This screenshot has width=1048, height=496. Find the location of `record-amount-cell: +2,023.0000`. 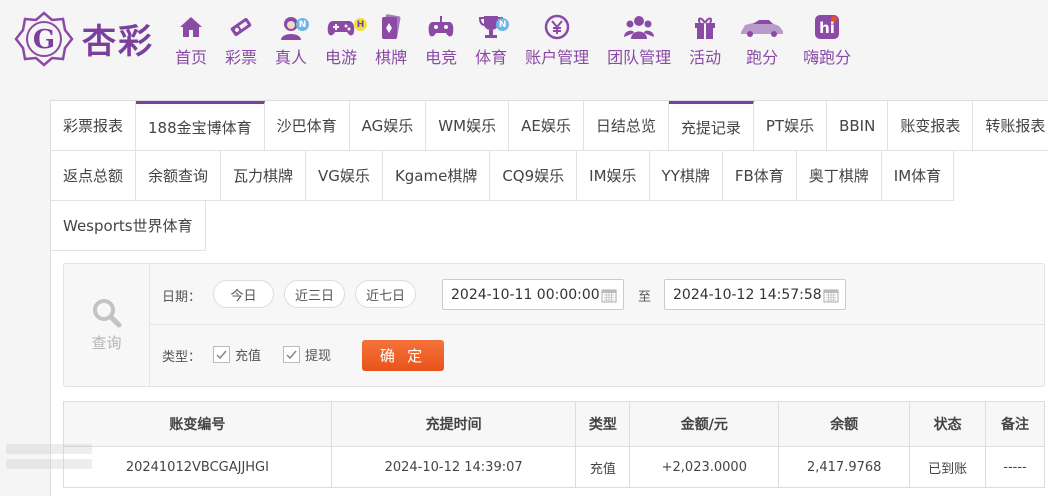

record-amount-cell: +2,023.0000 is located at coordinates (704, 467).